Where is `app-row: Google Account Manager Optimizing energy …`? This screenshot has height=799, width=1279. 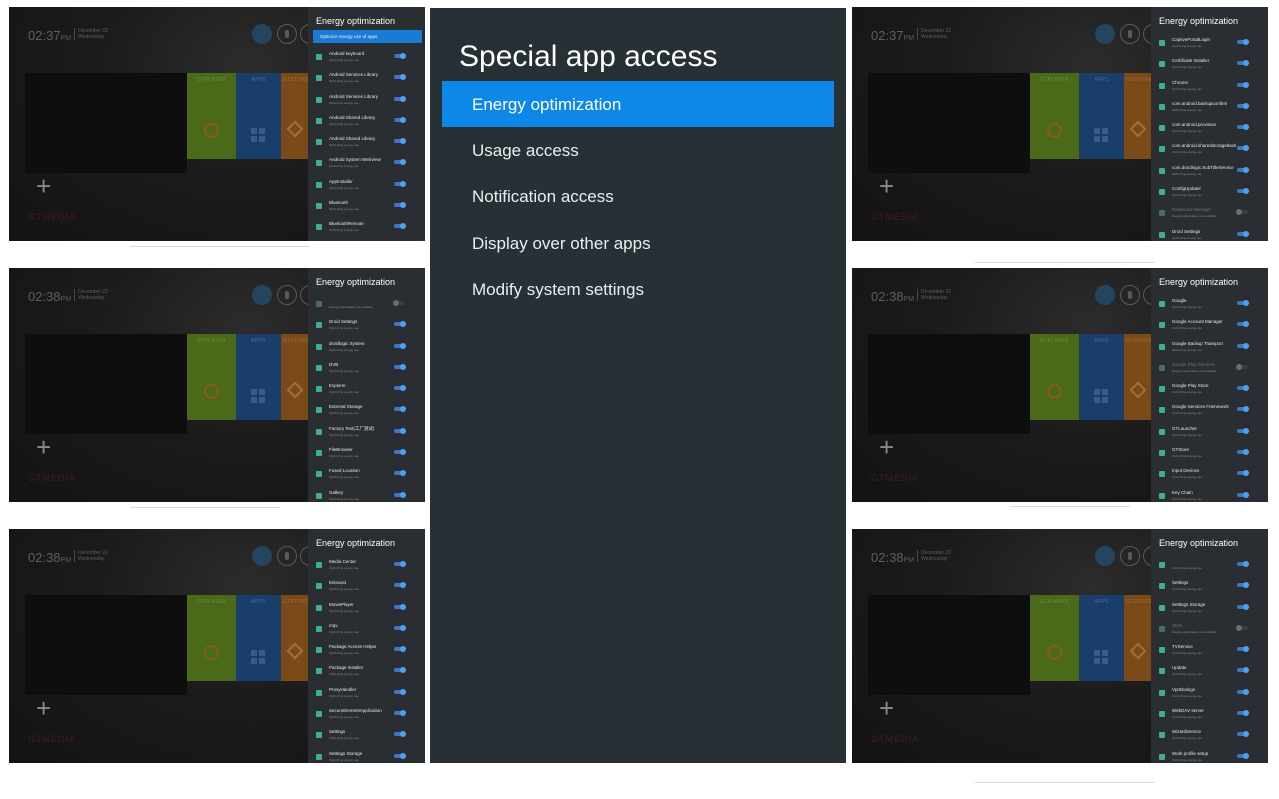 app-row: Google Account Manager Optimizing energy … is located at coordinates (1209, 327).